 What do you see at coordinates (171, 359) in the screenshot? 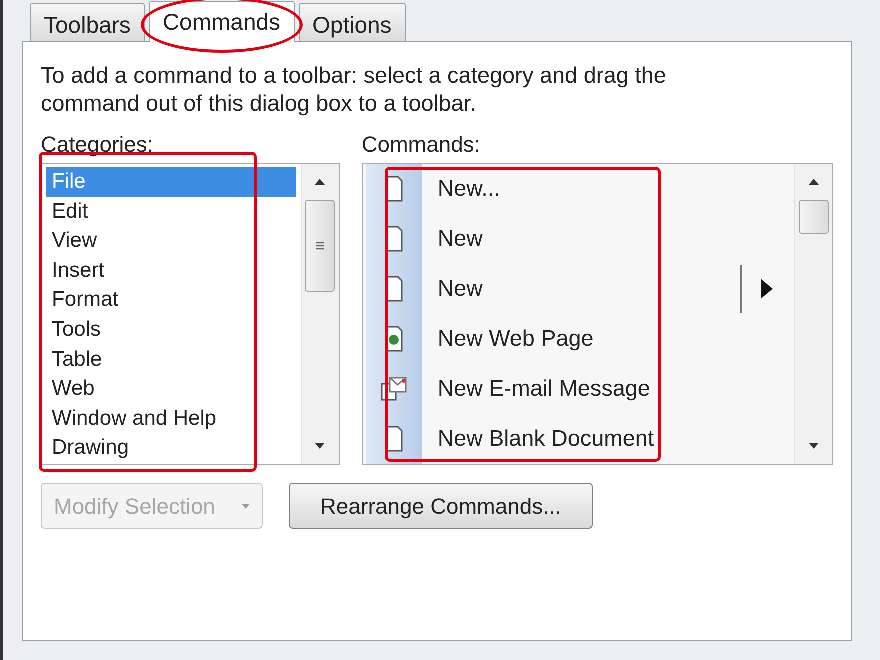
I see `category-item: Table` at bounding box center [171, 359].